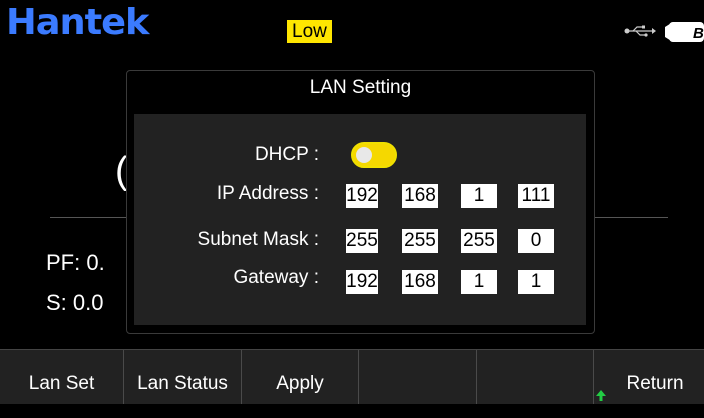 This screenshot has width=704, height=418. Describe the element at coordinates (300, 377) in the screenshot. I see `apply-softkey: Apply` at that location.